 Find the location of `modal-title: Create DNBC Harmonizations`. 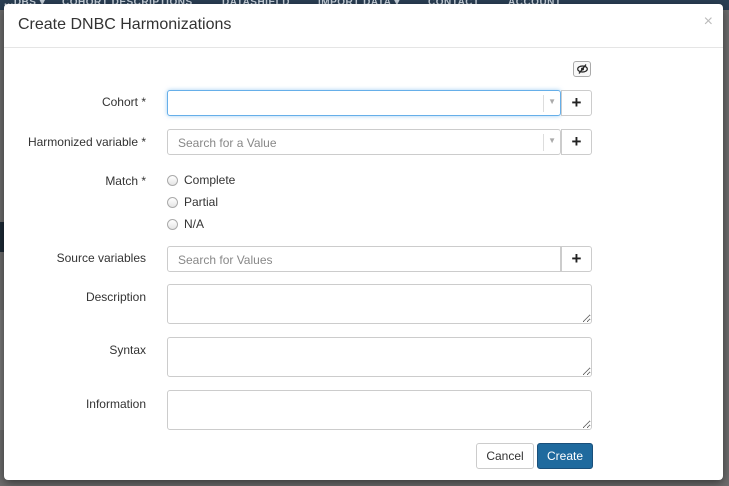

modal-title: Create DNBC Harmonizations is located at coordinates (125, 24).